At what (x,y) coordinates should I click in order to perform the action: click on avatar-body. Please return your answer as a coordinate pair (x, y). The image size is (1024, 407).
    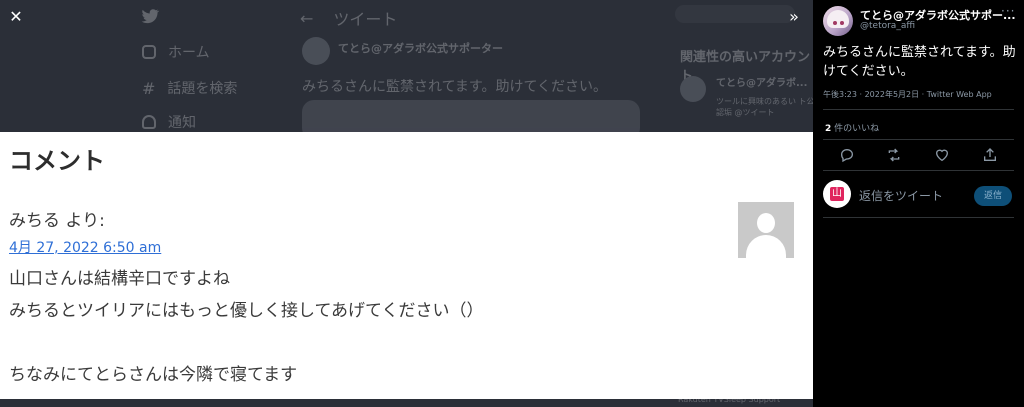
    Looking at the image, I should click on (766, 246).